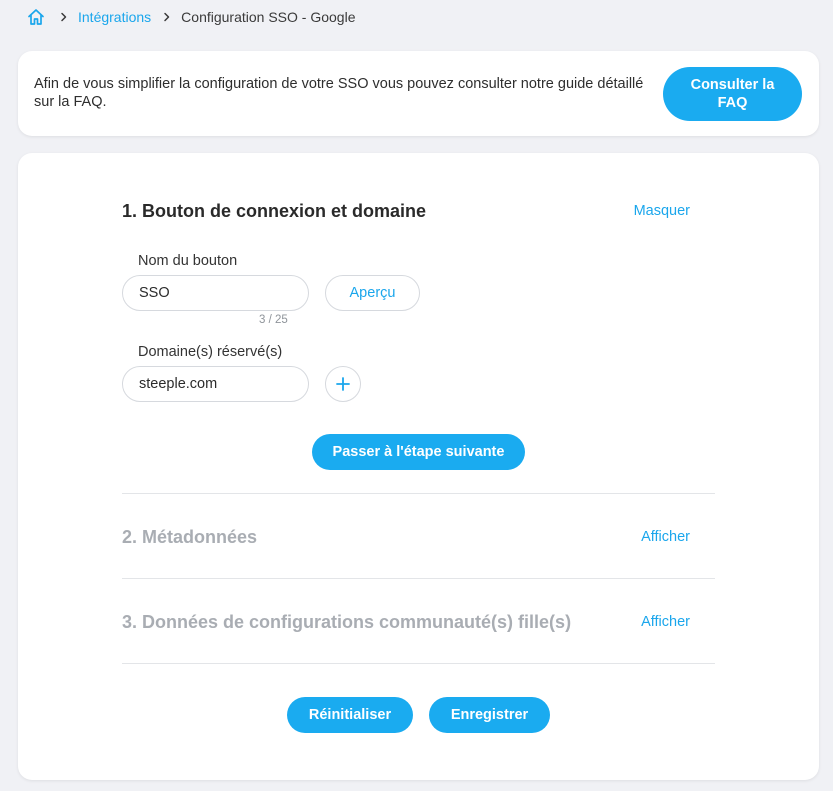 The height and width of the screenshot is (791, 833). What do you see at coordinates (190, 537) in the screenshot?
I see `section-2-title: 2. Métadonnées` at bounding box center [190, 537].